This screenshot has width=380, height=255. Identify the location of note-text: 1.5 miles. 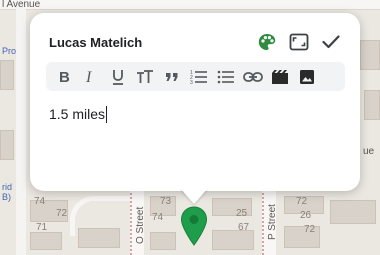
(77, 114).